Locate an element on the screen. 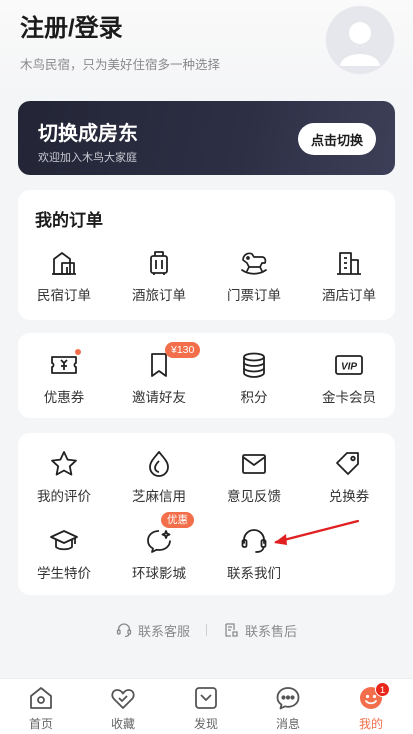  item-label: 芝麻信用 is located at coordinates (159, 496).